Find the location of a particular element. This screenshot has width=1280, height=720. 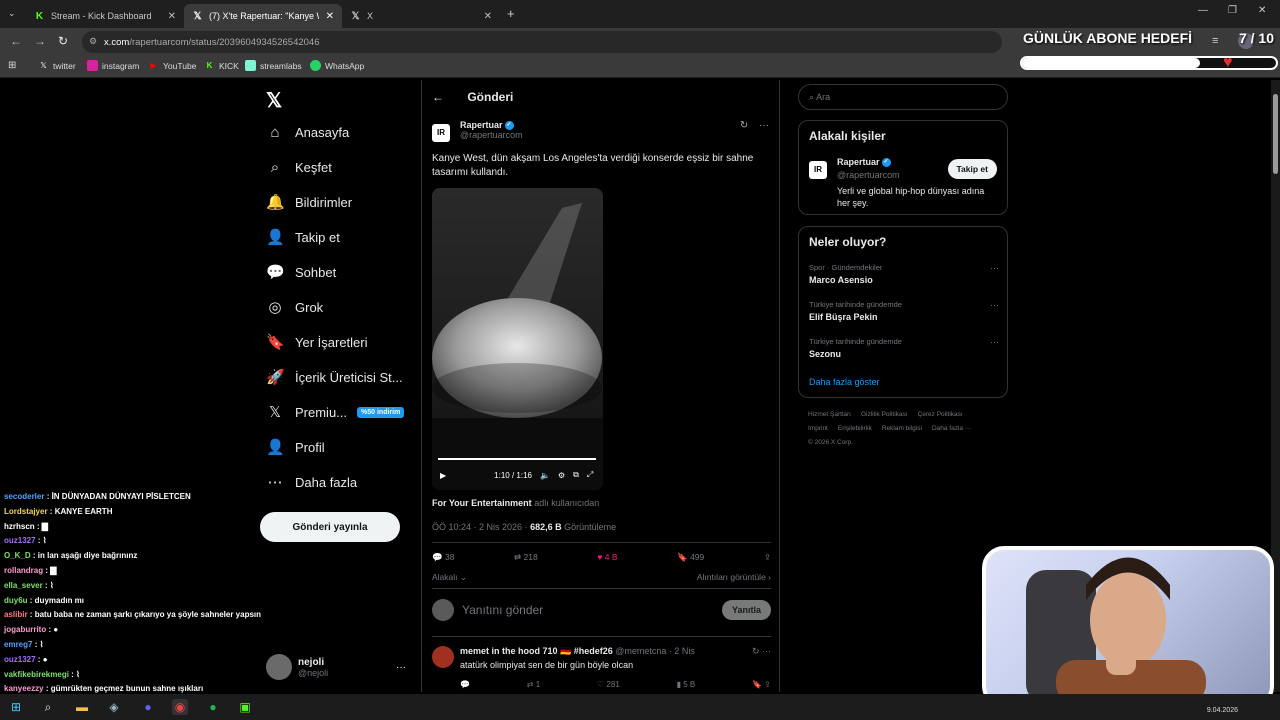

play-icon: ▶ is located at coordinates (443, 475).